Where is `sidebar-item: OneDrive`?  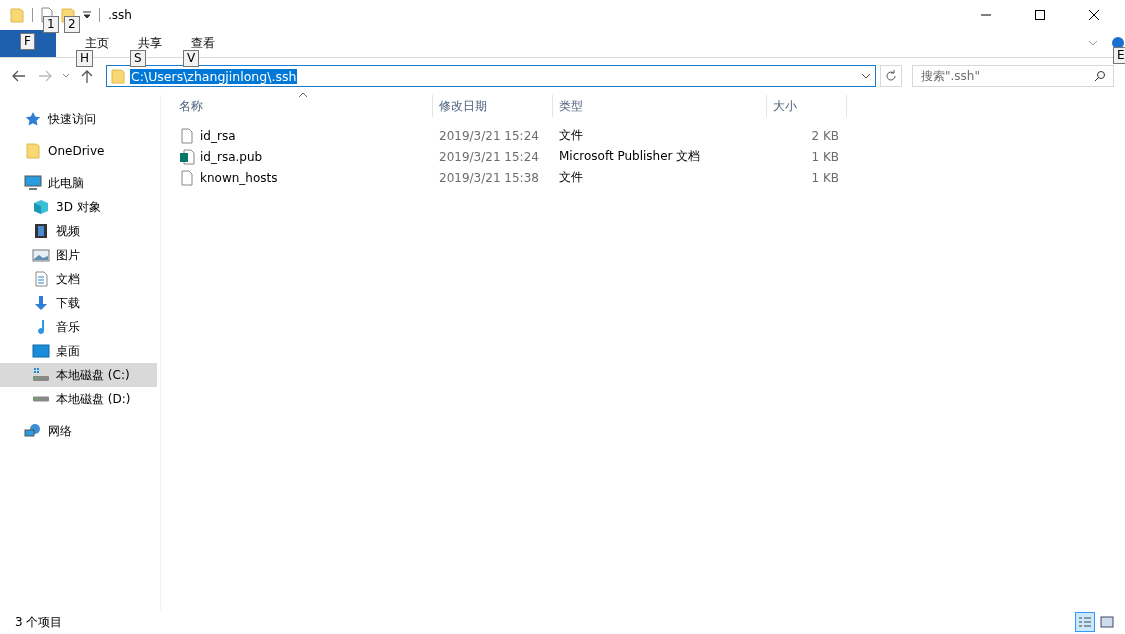
sidebar-item: OneDrive is located at coordinates (78, 151).